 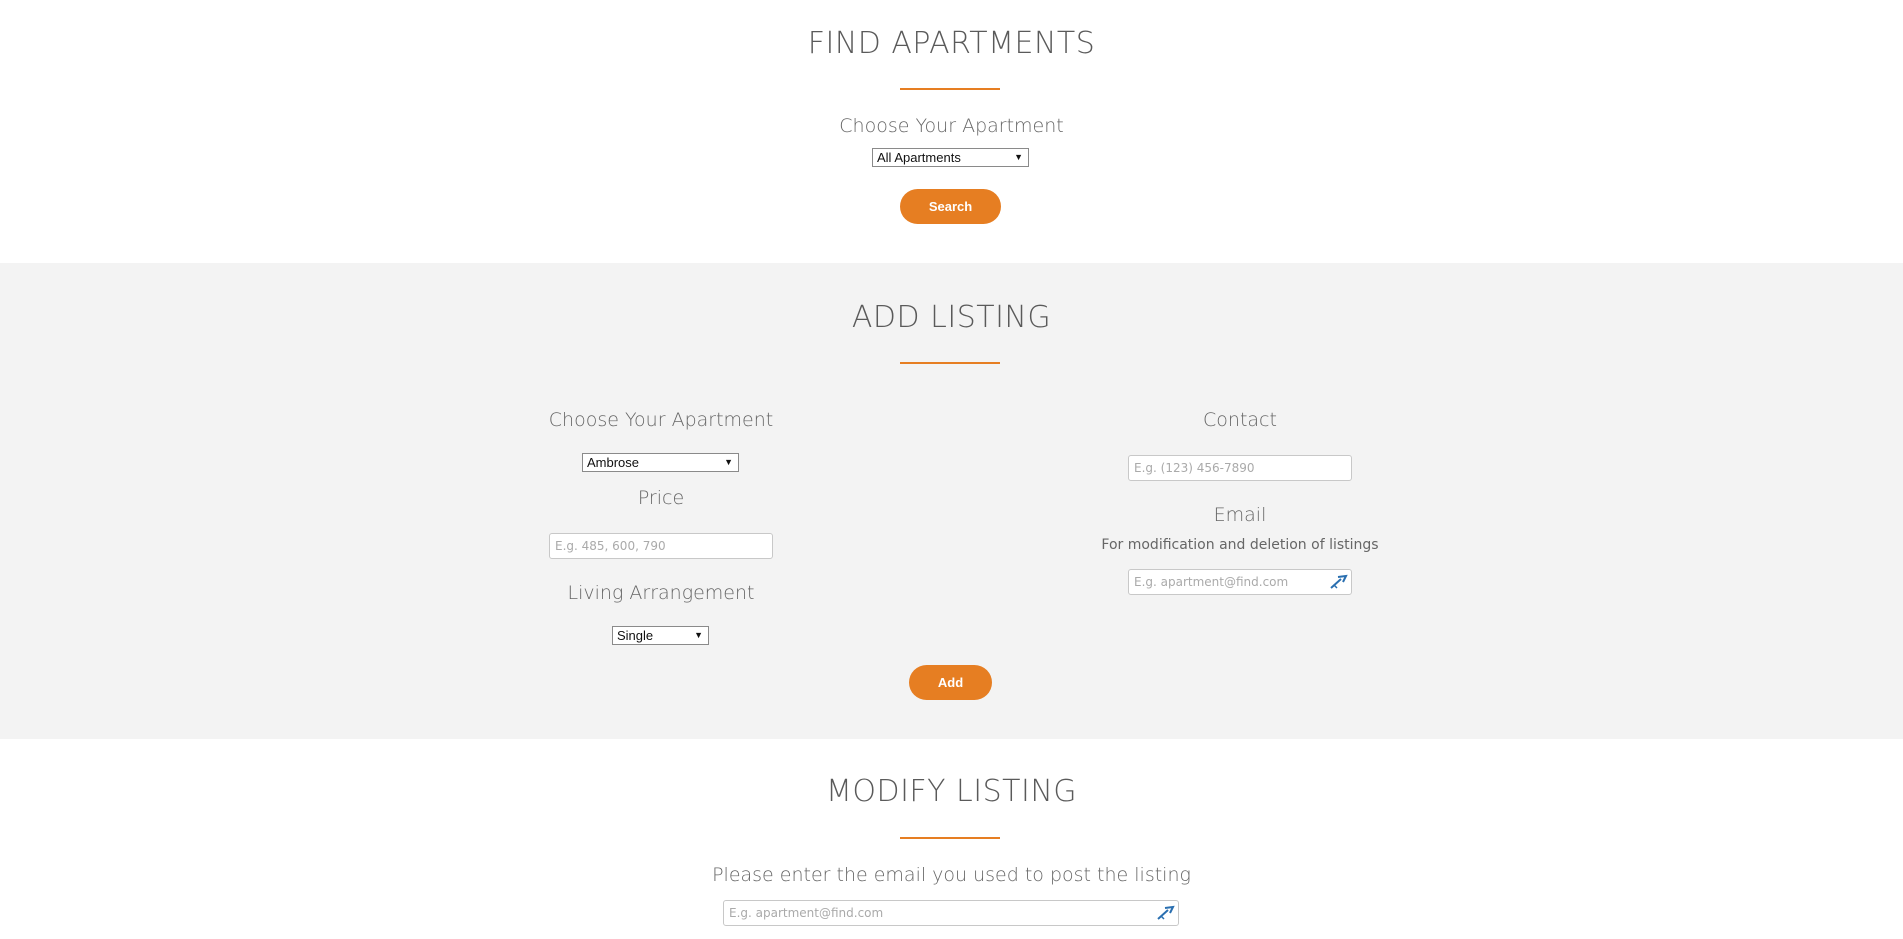 I want to click on add-choose-apartment-label: Choose Your Apartment, so click(x=661, y=420).